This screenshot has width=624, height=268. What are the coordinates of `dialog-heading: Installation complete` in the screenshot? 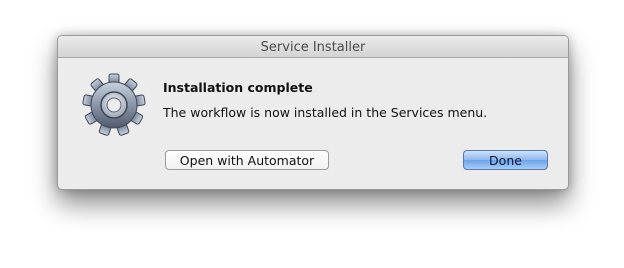 It's located at (238, 87).